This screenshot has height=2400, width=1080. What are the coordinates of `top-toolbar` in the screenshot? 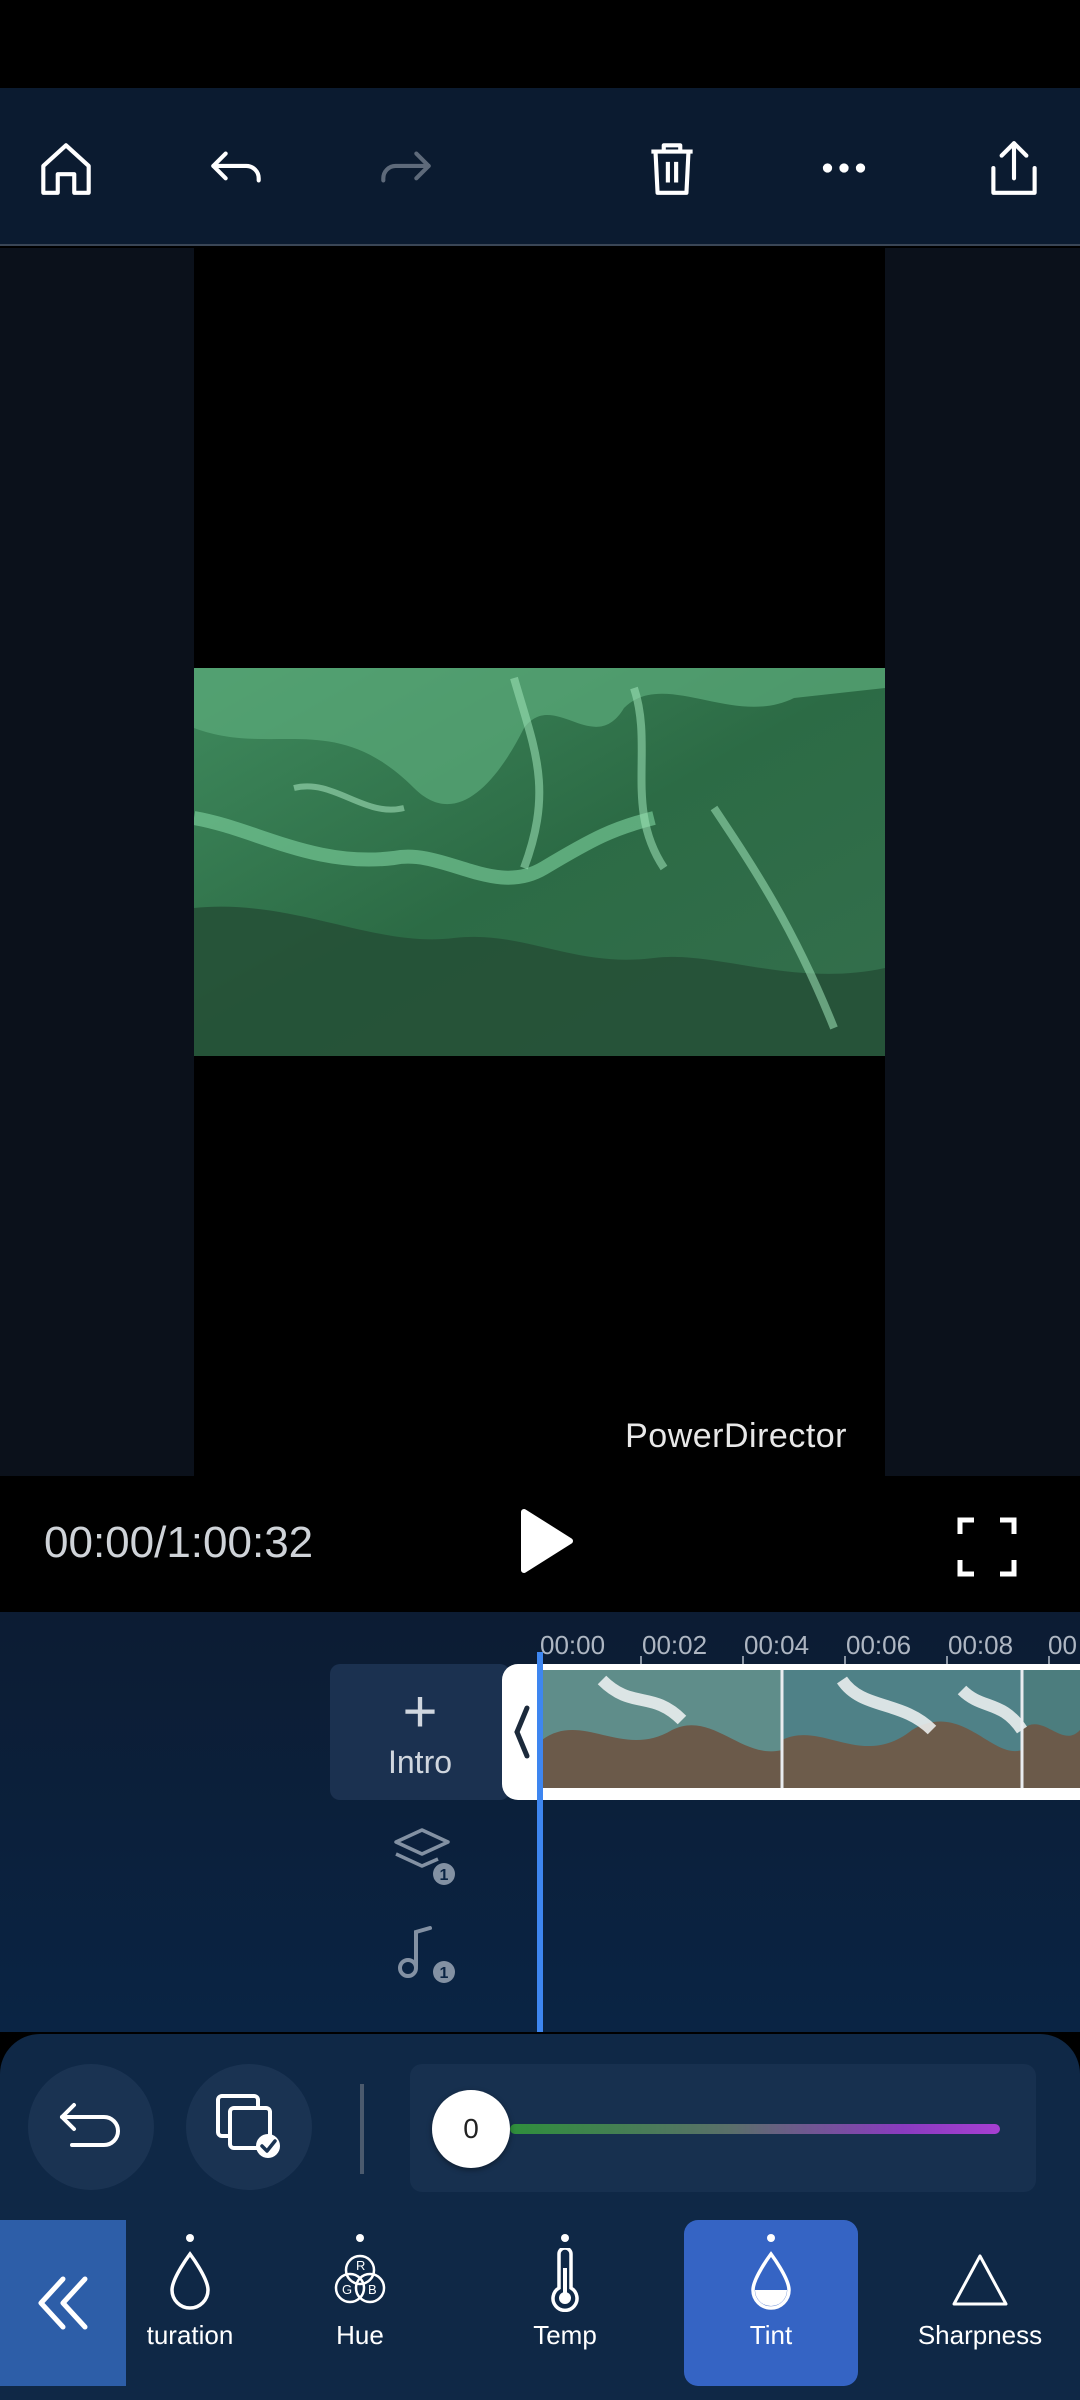 It's located at (540, 167).